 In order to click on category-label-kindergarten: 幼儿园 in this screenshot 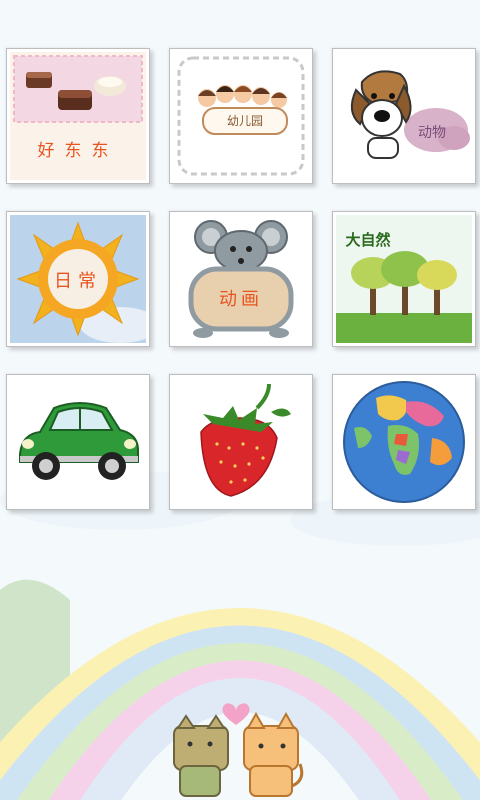, I will do `click(244, 121)`.